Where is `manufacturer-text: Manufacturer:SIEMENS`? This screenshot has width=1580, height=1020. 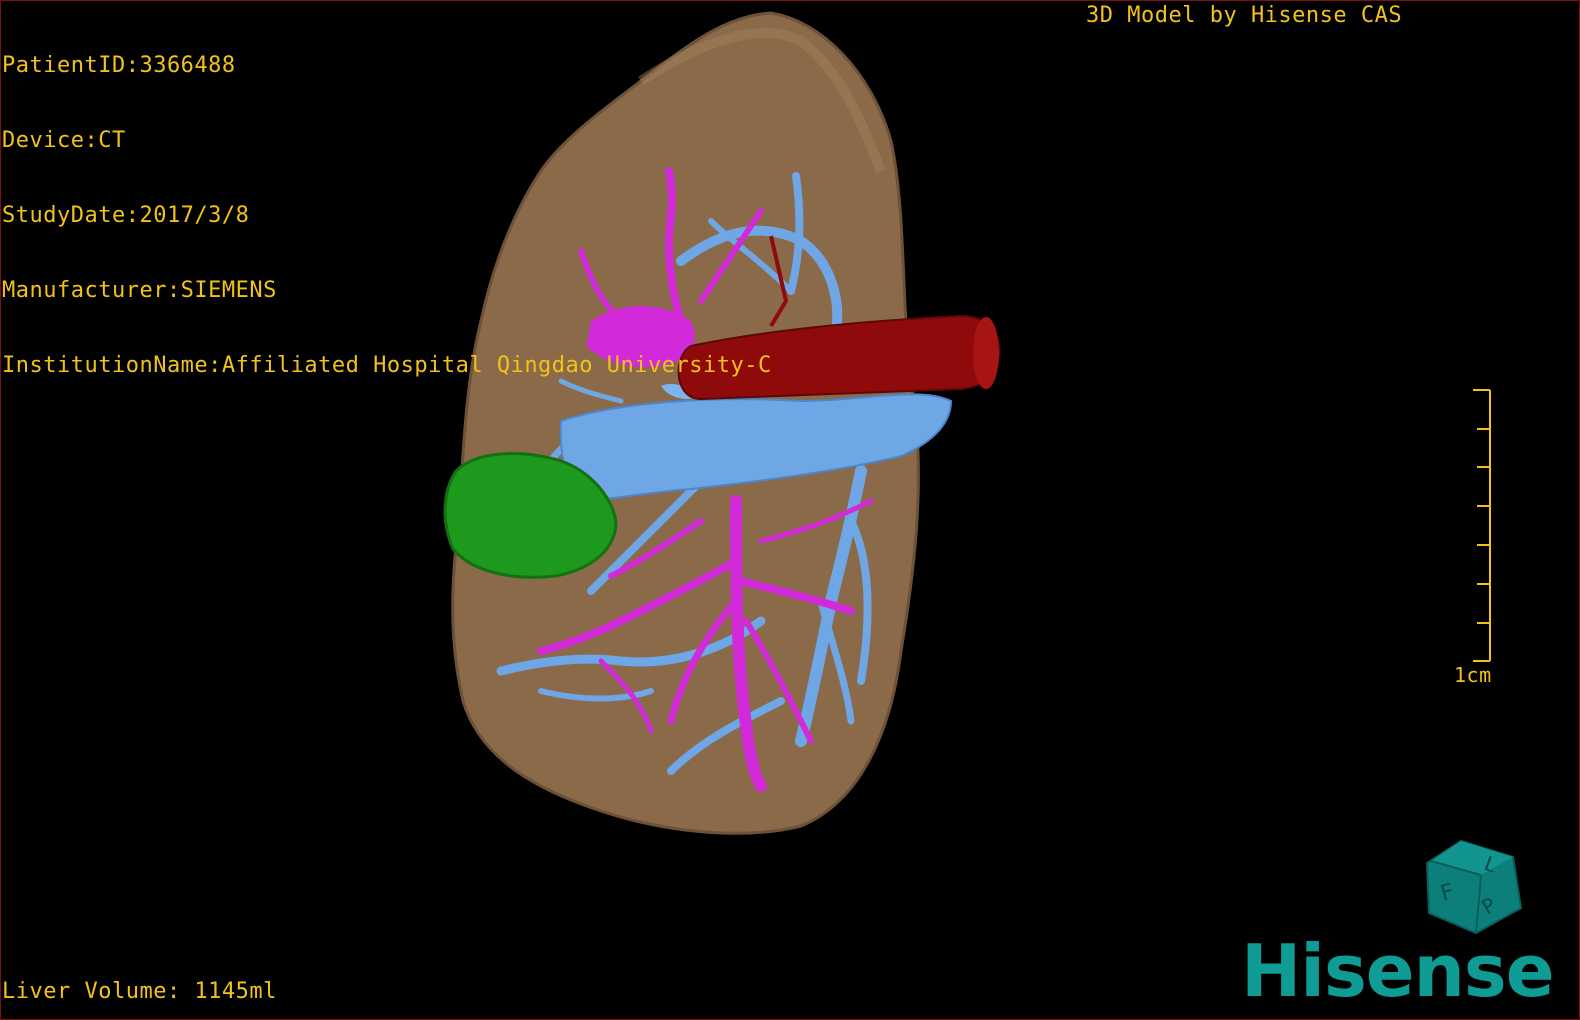 manufacturer-text: Manufacturer:SIEMENS is located at coordinates (139, 290).